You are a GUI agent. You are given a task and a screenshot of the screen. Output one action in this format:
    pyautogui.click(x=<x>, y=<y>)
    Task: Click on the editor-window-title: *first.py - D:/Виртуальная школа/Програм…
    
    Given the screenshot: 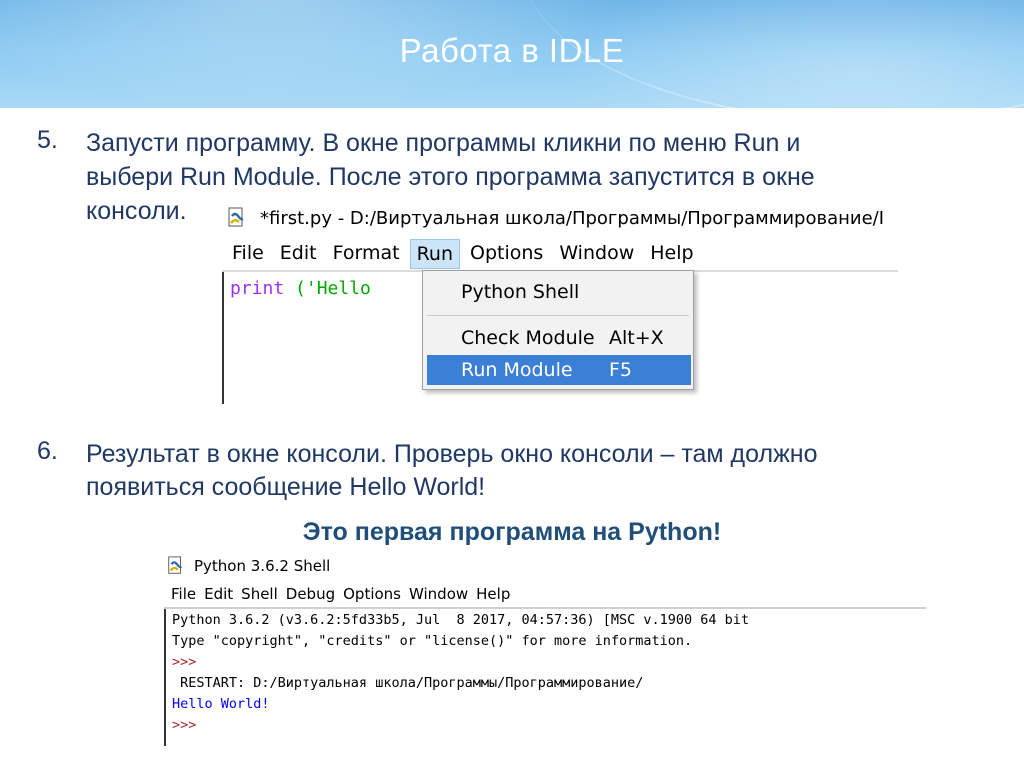 What is the action you would take?
    pyautogui.click(x=572, y=218)
    